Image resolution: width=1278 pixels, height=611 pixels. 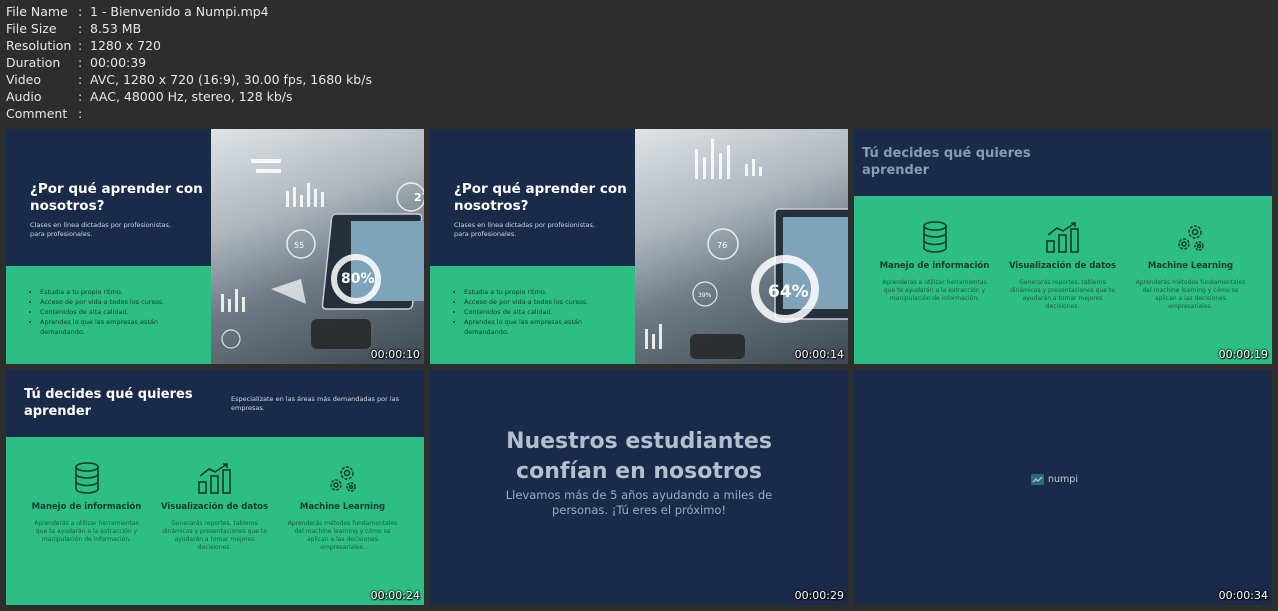 What do you see at coordinates (33, 62) in the screenshot?
I see `meta-key: Duration` at bounding box center [33, 62].